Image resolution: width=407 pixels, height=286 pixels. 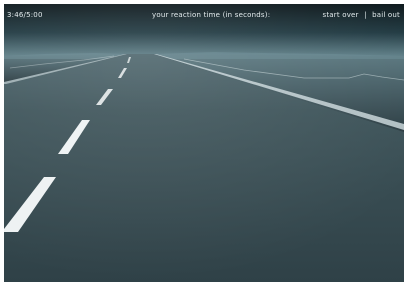 I want to click on start-over-link: start over, so click(x=341, y=15).